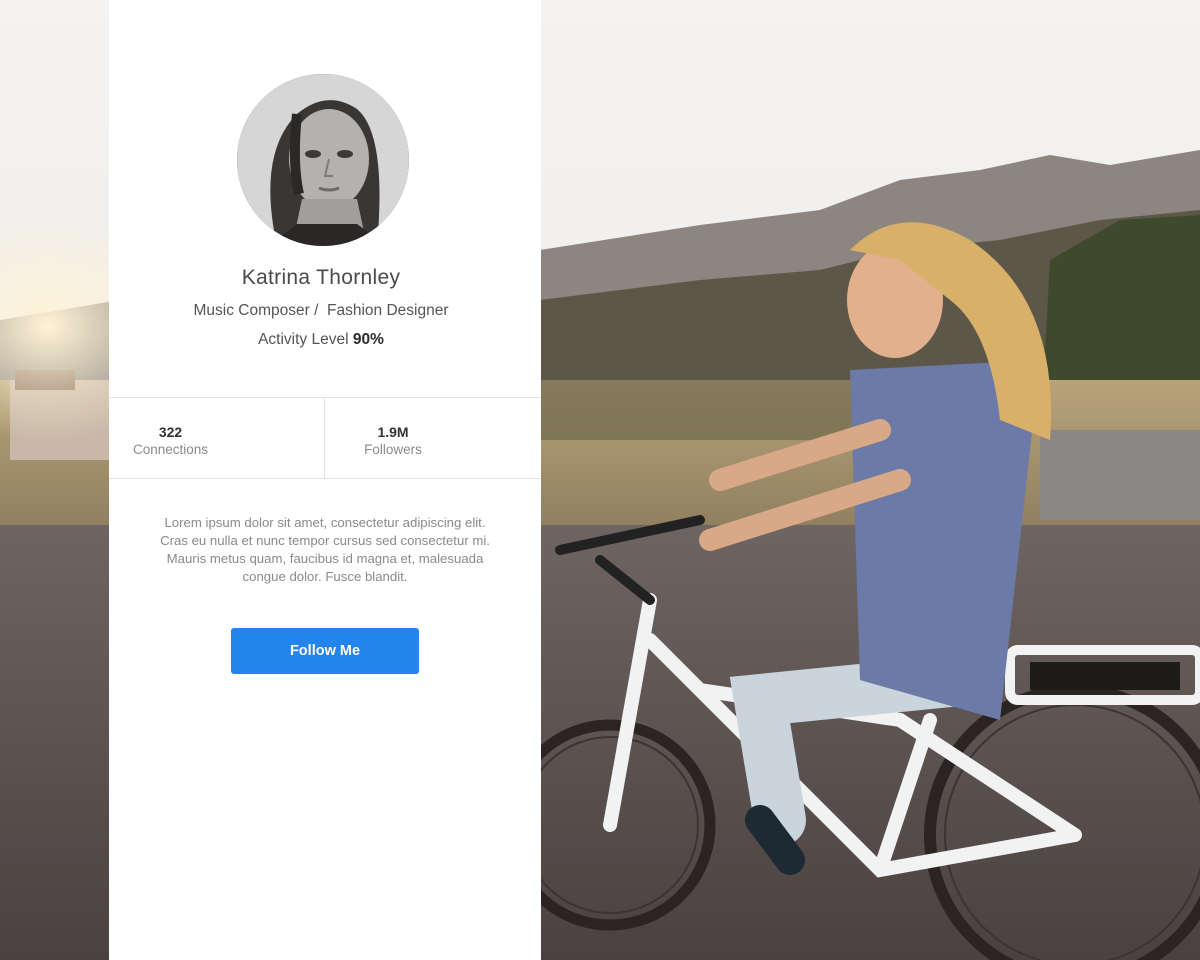 The height and width of the screenshot is (960, 1200). I want to click on profile-photo-icon, so click(323, 160).